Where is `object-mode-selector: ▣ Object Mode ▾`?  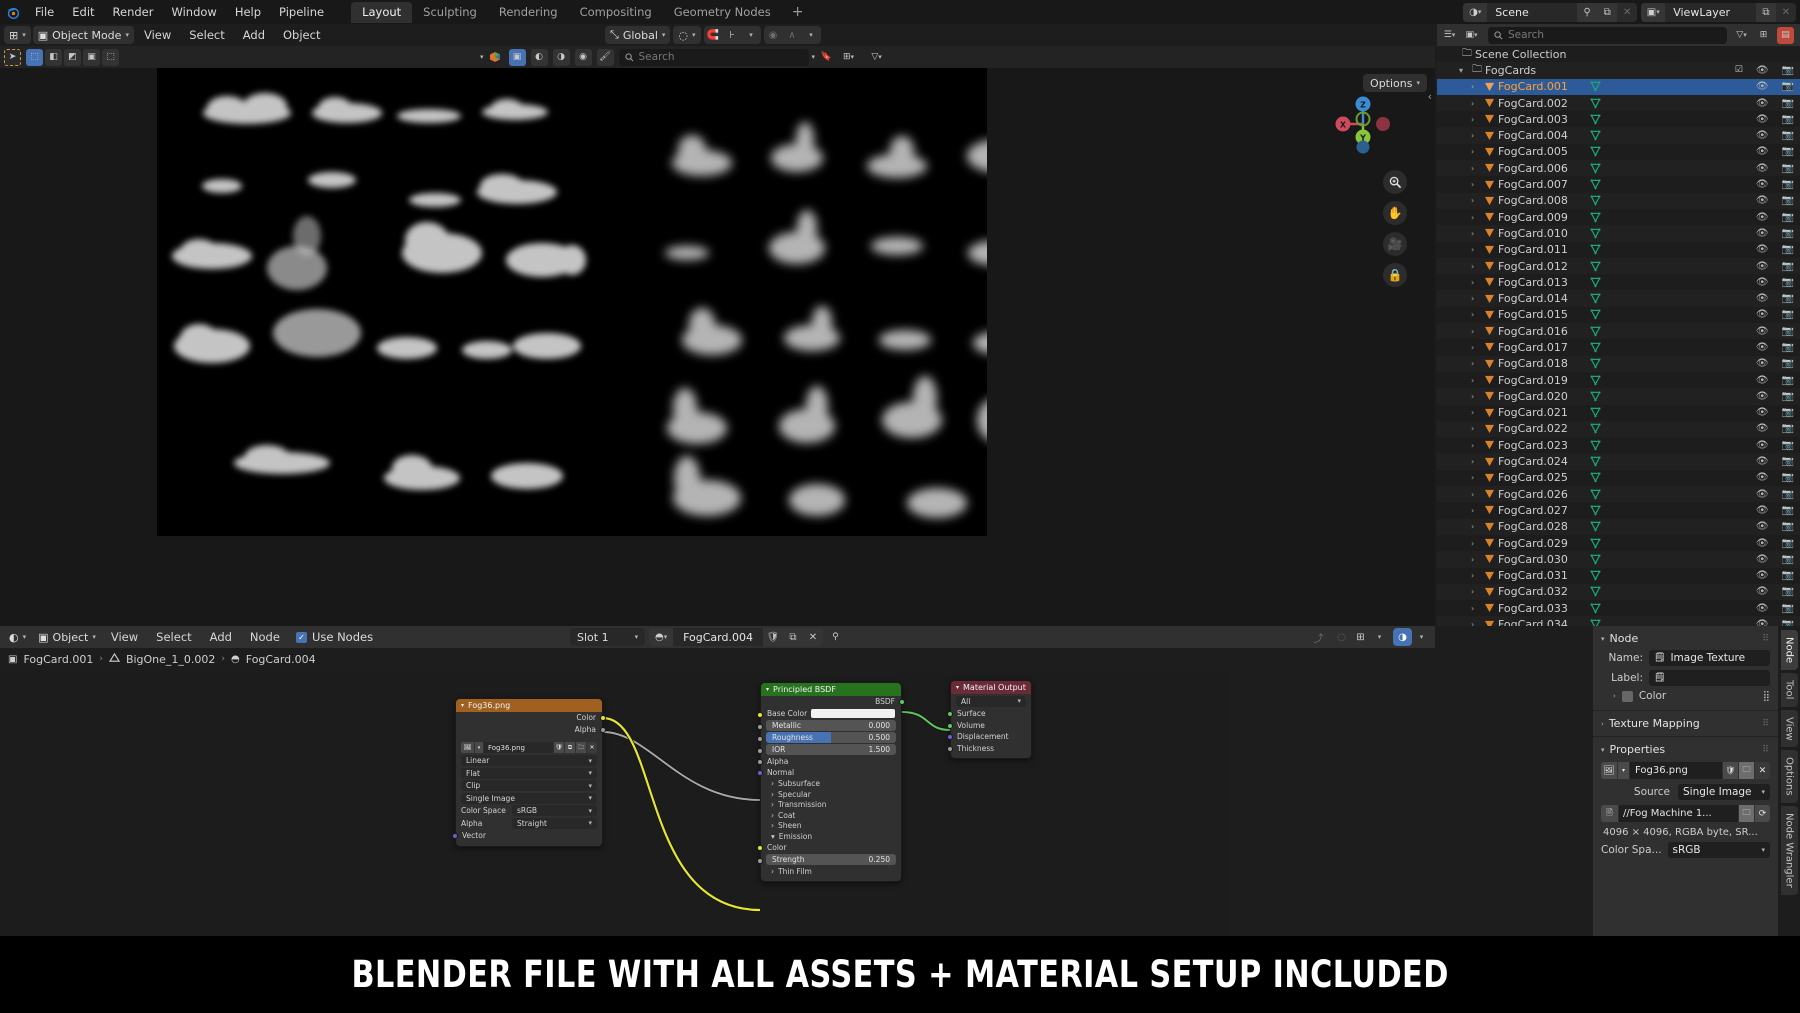
object-mode-selector: ▣ Object Mode ▾ is located at coordinates (83, 35).